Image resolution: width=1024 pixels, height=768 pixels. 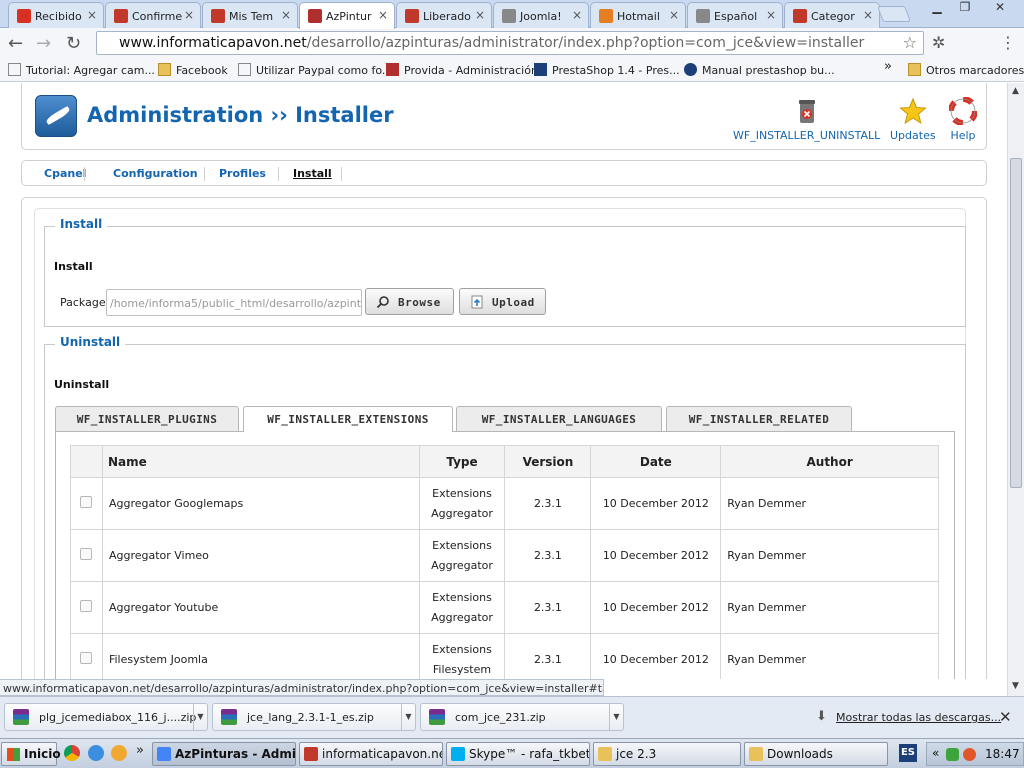 I want to click on browser-tab: Hotmail ×, so click(x=638, y=15).